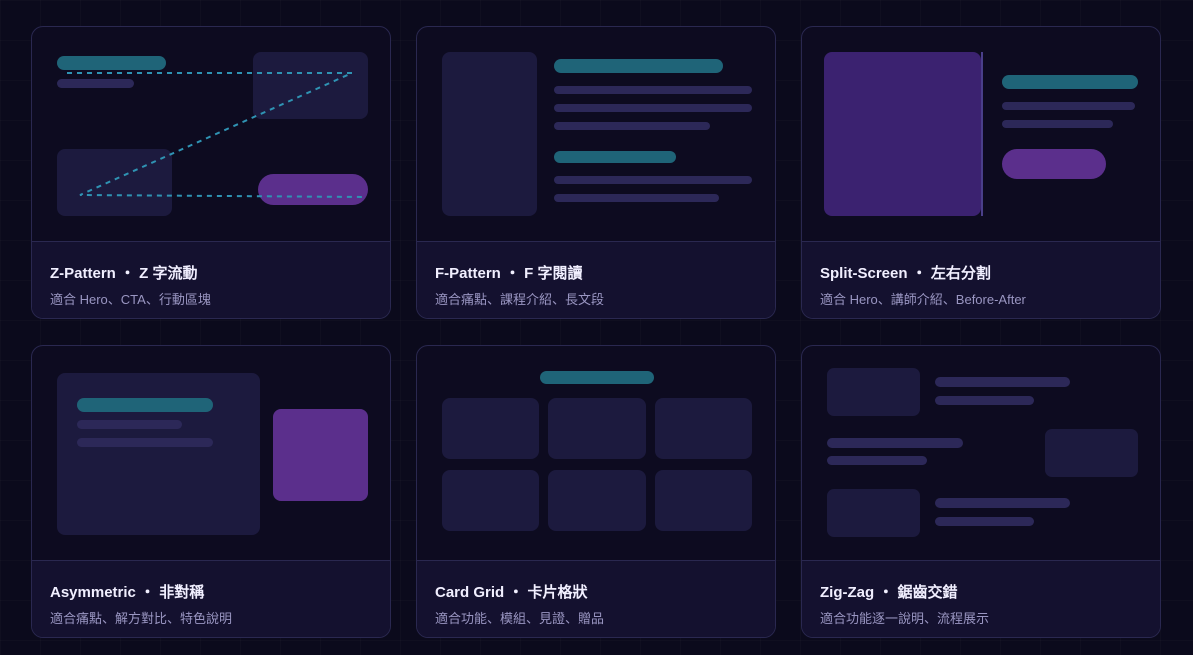 The image size is (1193, 655). Describe the element at coordinates (211, 279) in the screenshot. I see `card-footer: Z-Pattern ・ Z 字流動 適合 Hero、CTA、行動區塊` at that location.